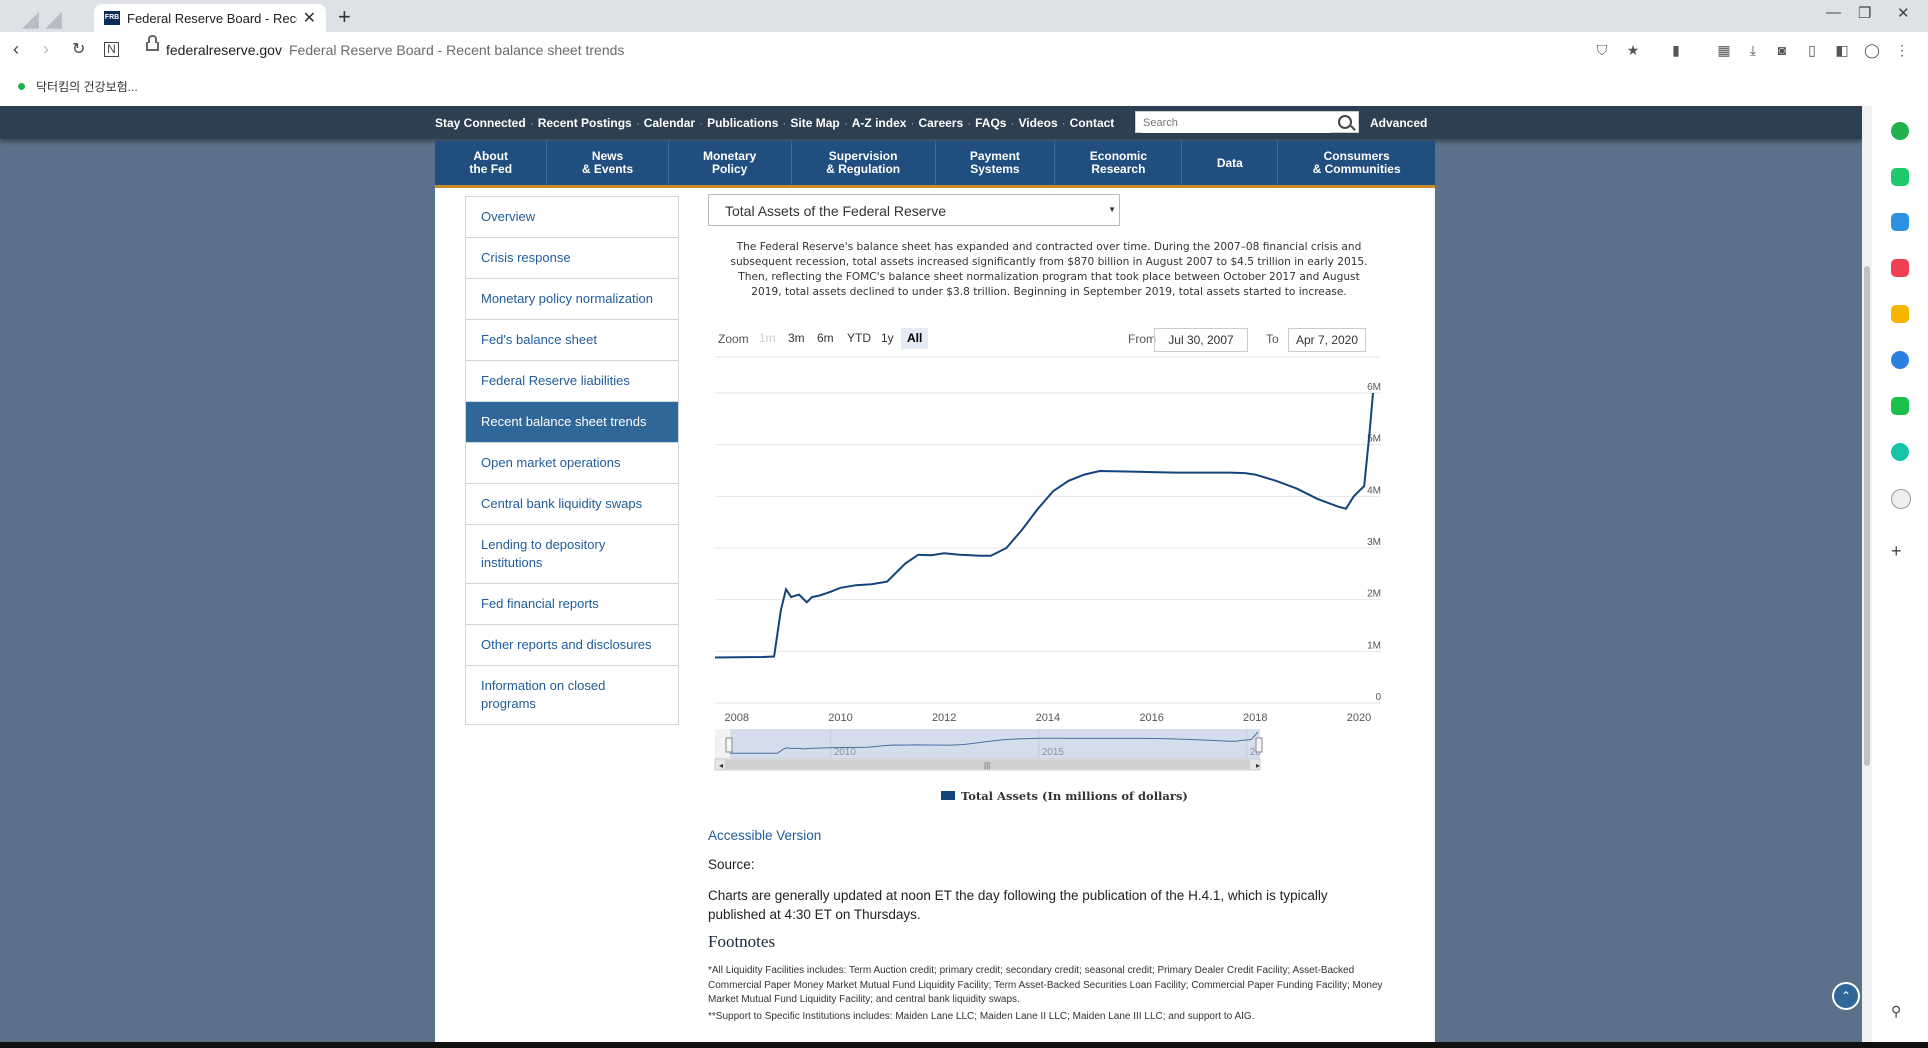  Describe the element at coordinates (572, 299) in the screenshot. I see `sidebar-item: Monetary policy normalization` at that location.